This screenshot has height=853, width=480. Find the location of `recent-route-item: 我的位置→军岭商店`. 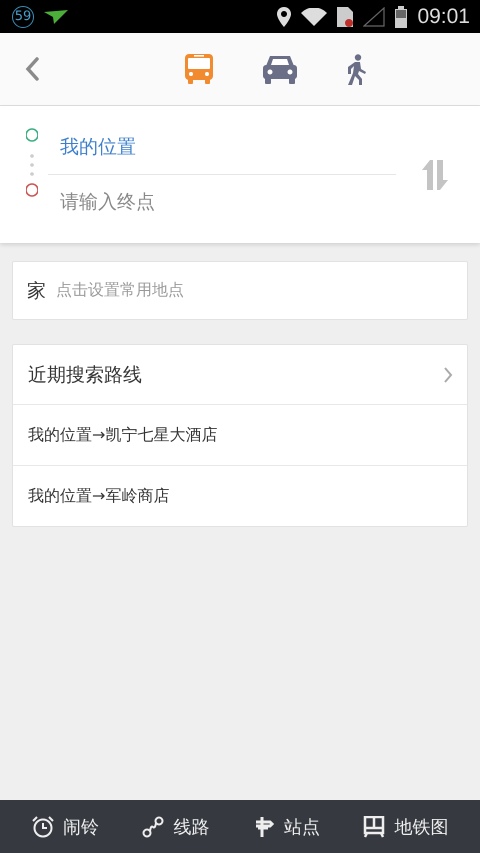

recent-route-item: 我的位置→军岭商店 is located at coordinates (240, 496).